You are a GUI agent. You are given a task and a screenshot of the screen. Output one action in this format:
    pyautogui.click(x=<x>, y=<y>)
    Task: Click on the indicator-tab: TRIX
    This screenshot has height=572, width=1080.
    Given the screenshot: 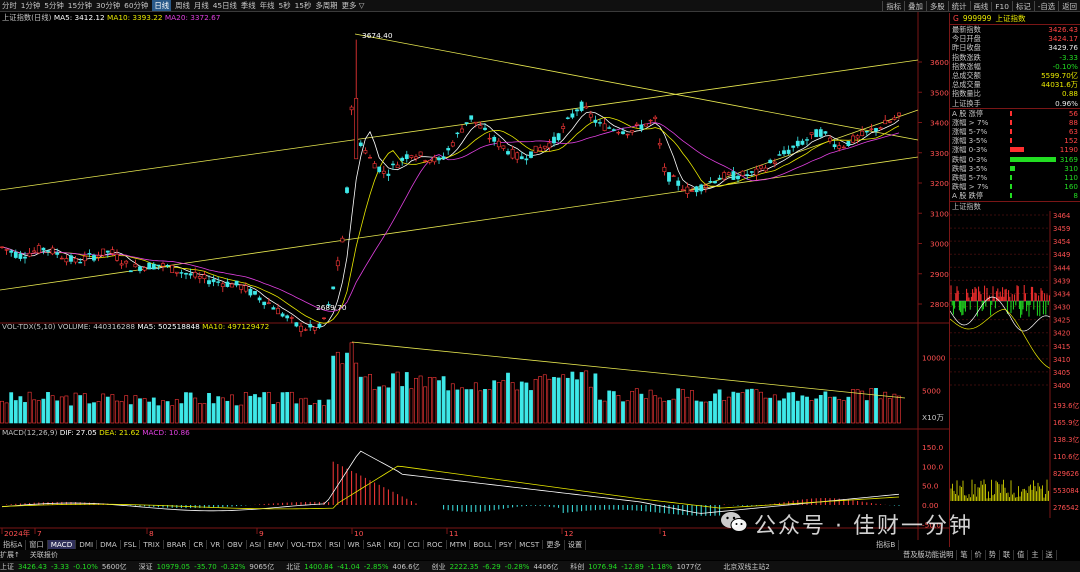 What is the action you would take?
    pyautogui.click(x=152, y=544)
    